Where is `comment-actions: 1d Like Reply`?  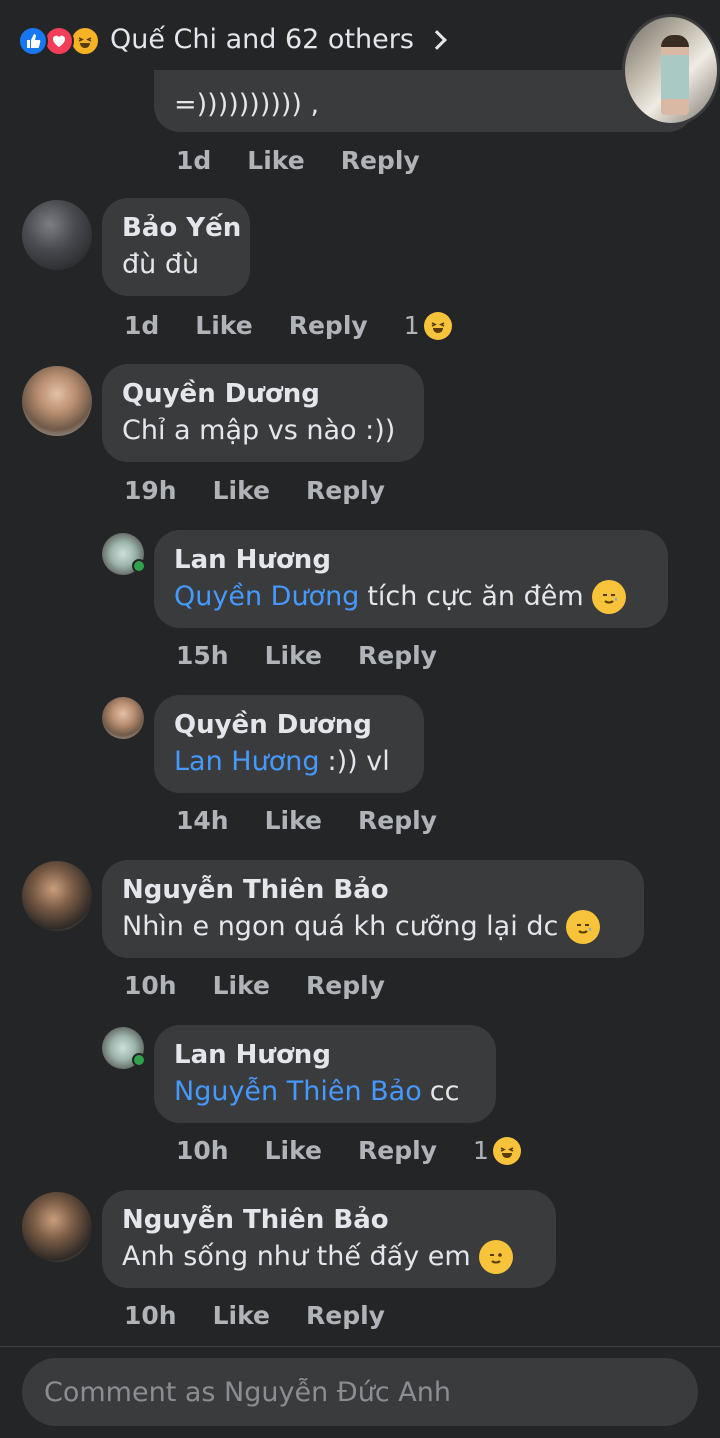 comment-actions: 1d Like Reply is located at coordinates (316, 160).